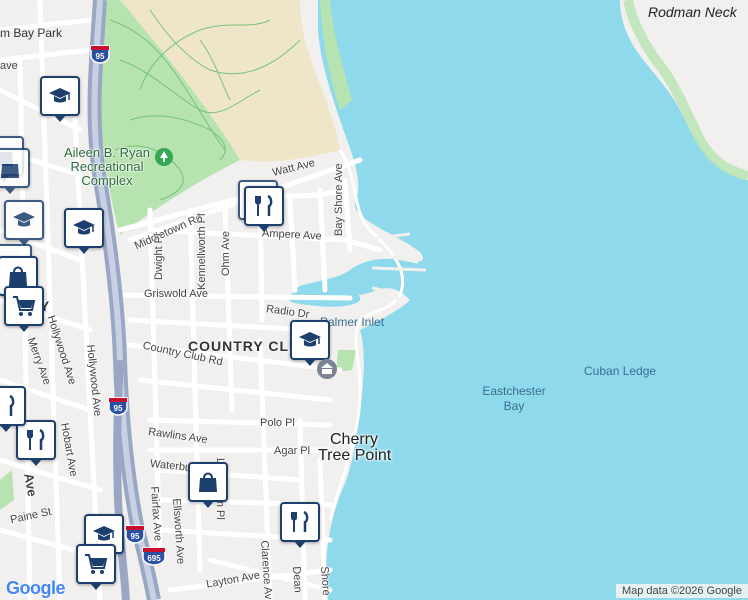 This screenshot has width=748, height=600. I want to click on street-label-ohm-ave: Ohm Ave, so click(226, 253).